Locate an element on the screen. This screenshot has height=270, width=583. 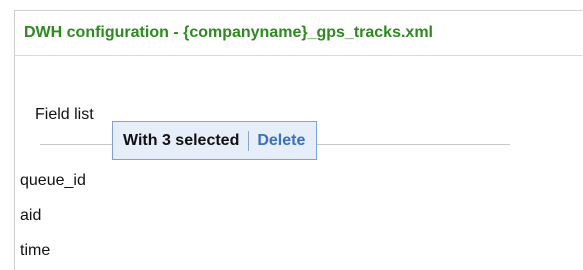
field-item-time: time is located at coordinates (35, 251).